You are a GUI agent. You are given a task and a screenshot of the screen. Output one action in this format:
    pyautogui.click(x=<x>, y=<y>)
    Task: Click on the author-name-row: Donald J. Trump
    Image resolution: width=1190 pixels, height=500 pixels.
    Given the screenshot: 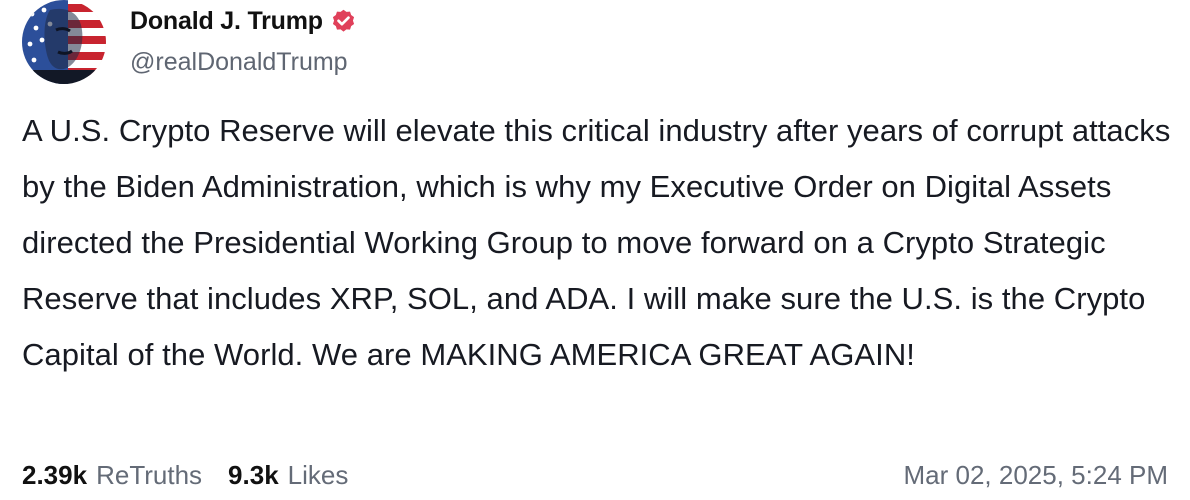 What is the action you would take?
    pyautogui.click(x=243, y=21)
    